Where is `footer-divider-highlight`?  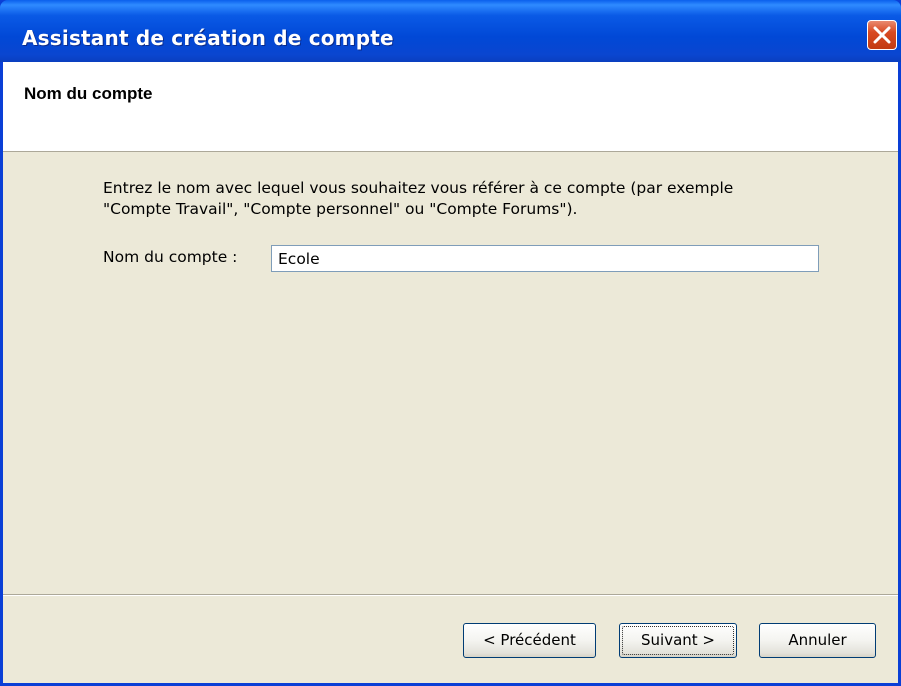 footer-divider-highlight is located at coordinates (450, 595).